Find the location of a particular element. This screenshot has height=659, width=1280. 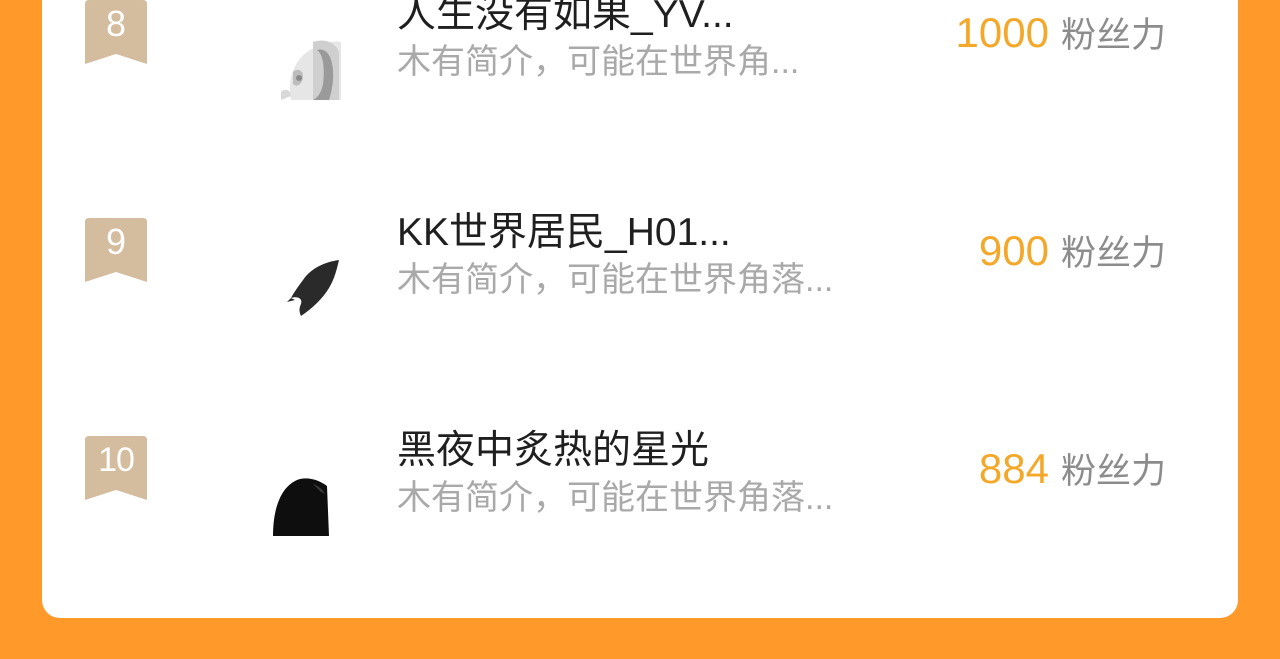

fan-power-score: 884 粉丝力 is located at coordinates (1072, 474).